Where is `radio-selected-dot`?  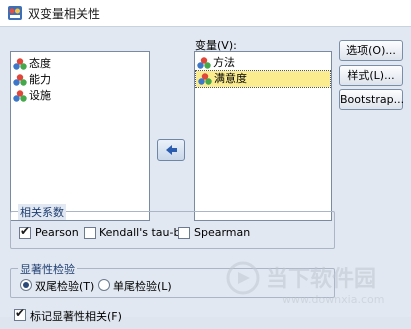 radio-selected-dot is located at coordinates (26, 285).